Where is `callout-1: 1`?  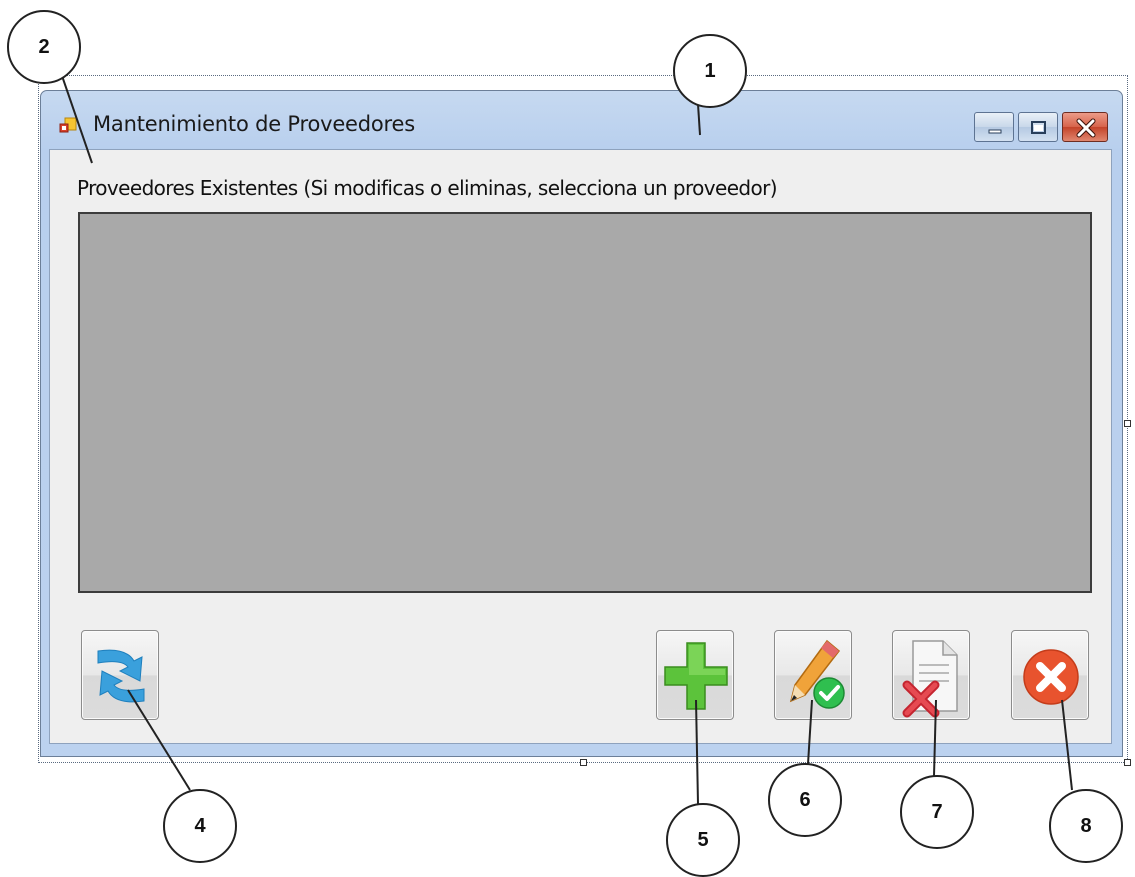
callout-1: 1 is located at coordinates (710, 71).